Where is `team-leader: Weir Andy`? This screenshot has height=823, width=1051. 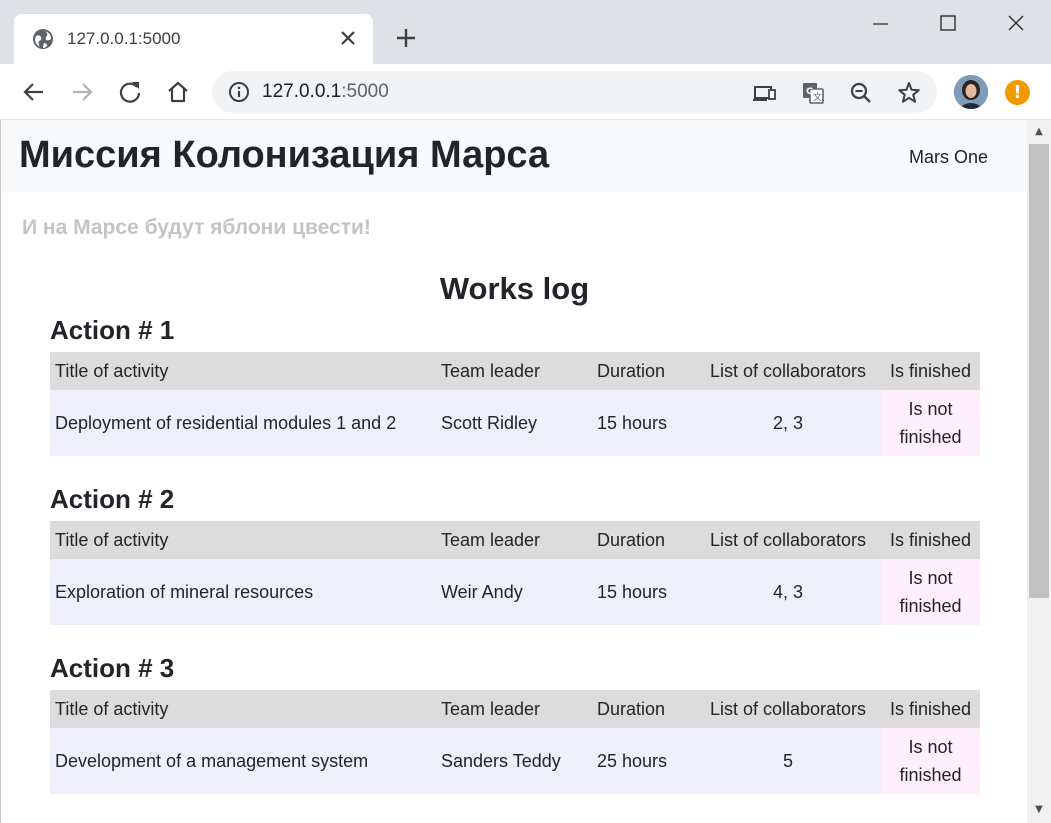 team-leader: Weir Andy is located at coordinates (514, 592).